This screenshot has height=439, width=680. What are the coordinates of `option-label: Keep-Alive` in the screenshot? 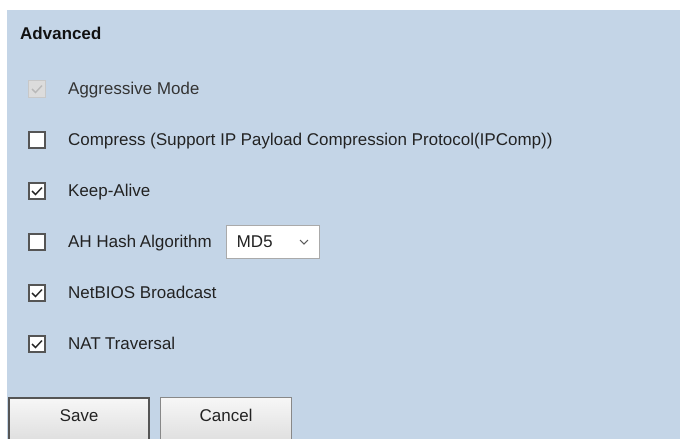 It's located at (109, 191).